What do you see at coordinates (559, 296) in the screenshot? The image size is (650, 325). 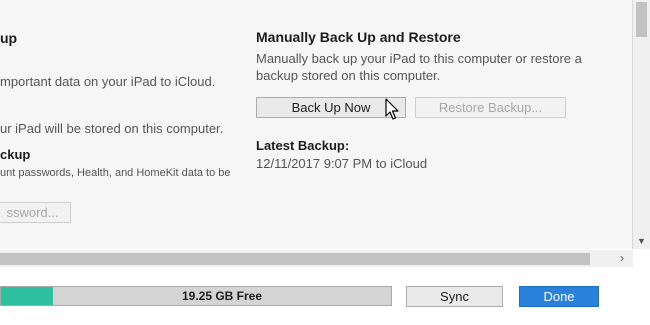 I see `done-button: Done` at bounding box center [559, 296].